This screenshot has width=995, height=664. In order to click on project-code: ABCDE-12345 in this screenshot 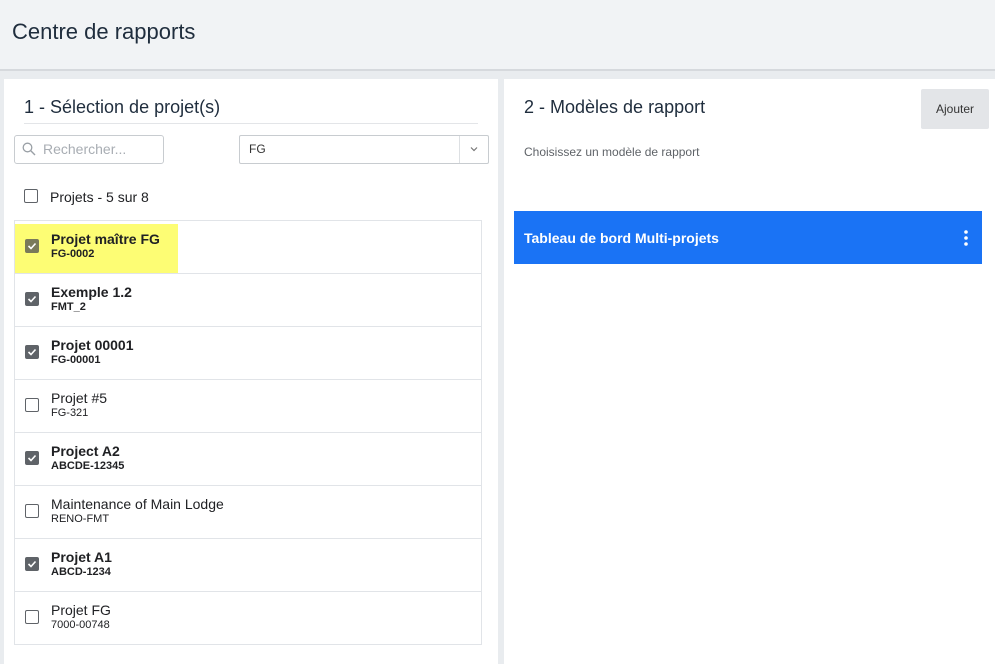, I will do `click(88, 466)`.